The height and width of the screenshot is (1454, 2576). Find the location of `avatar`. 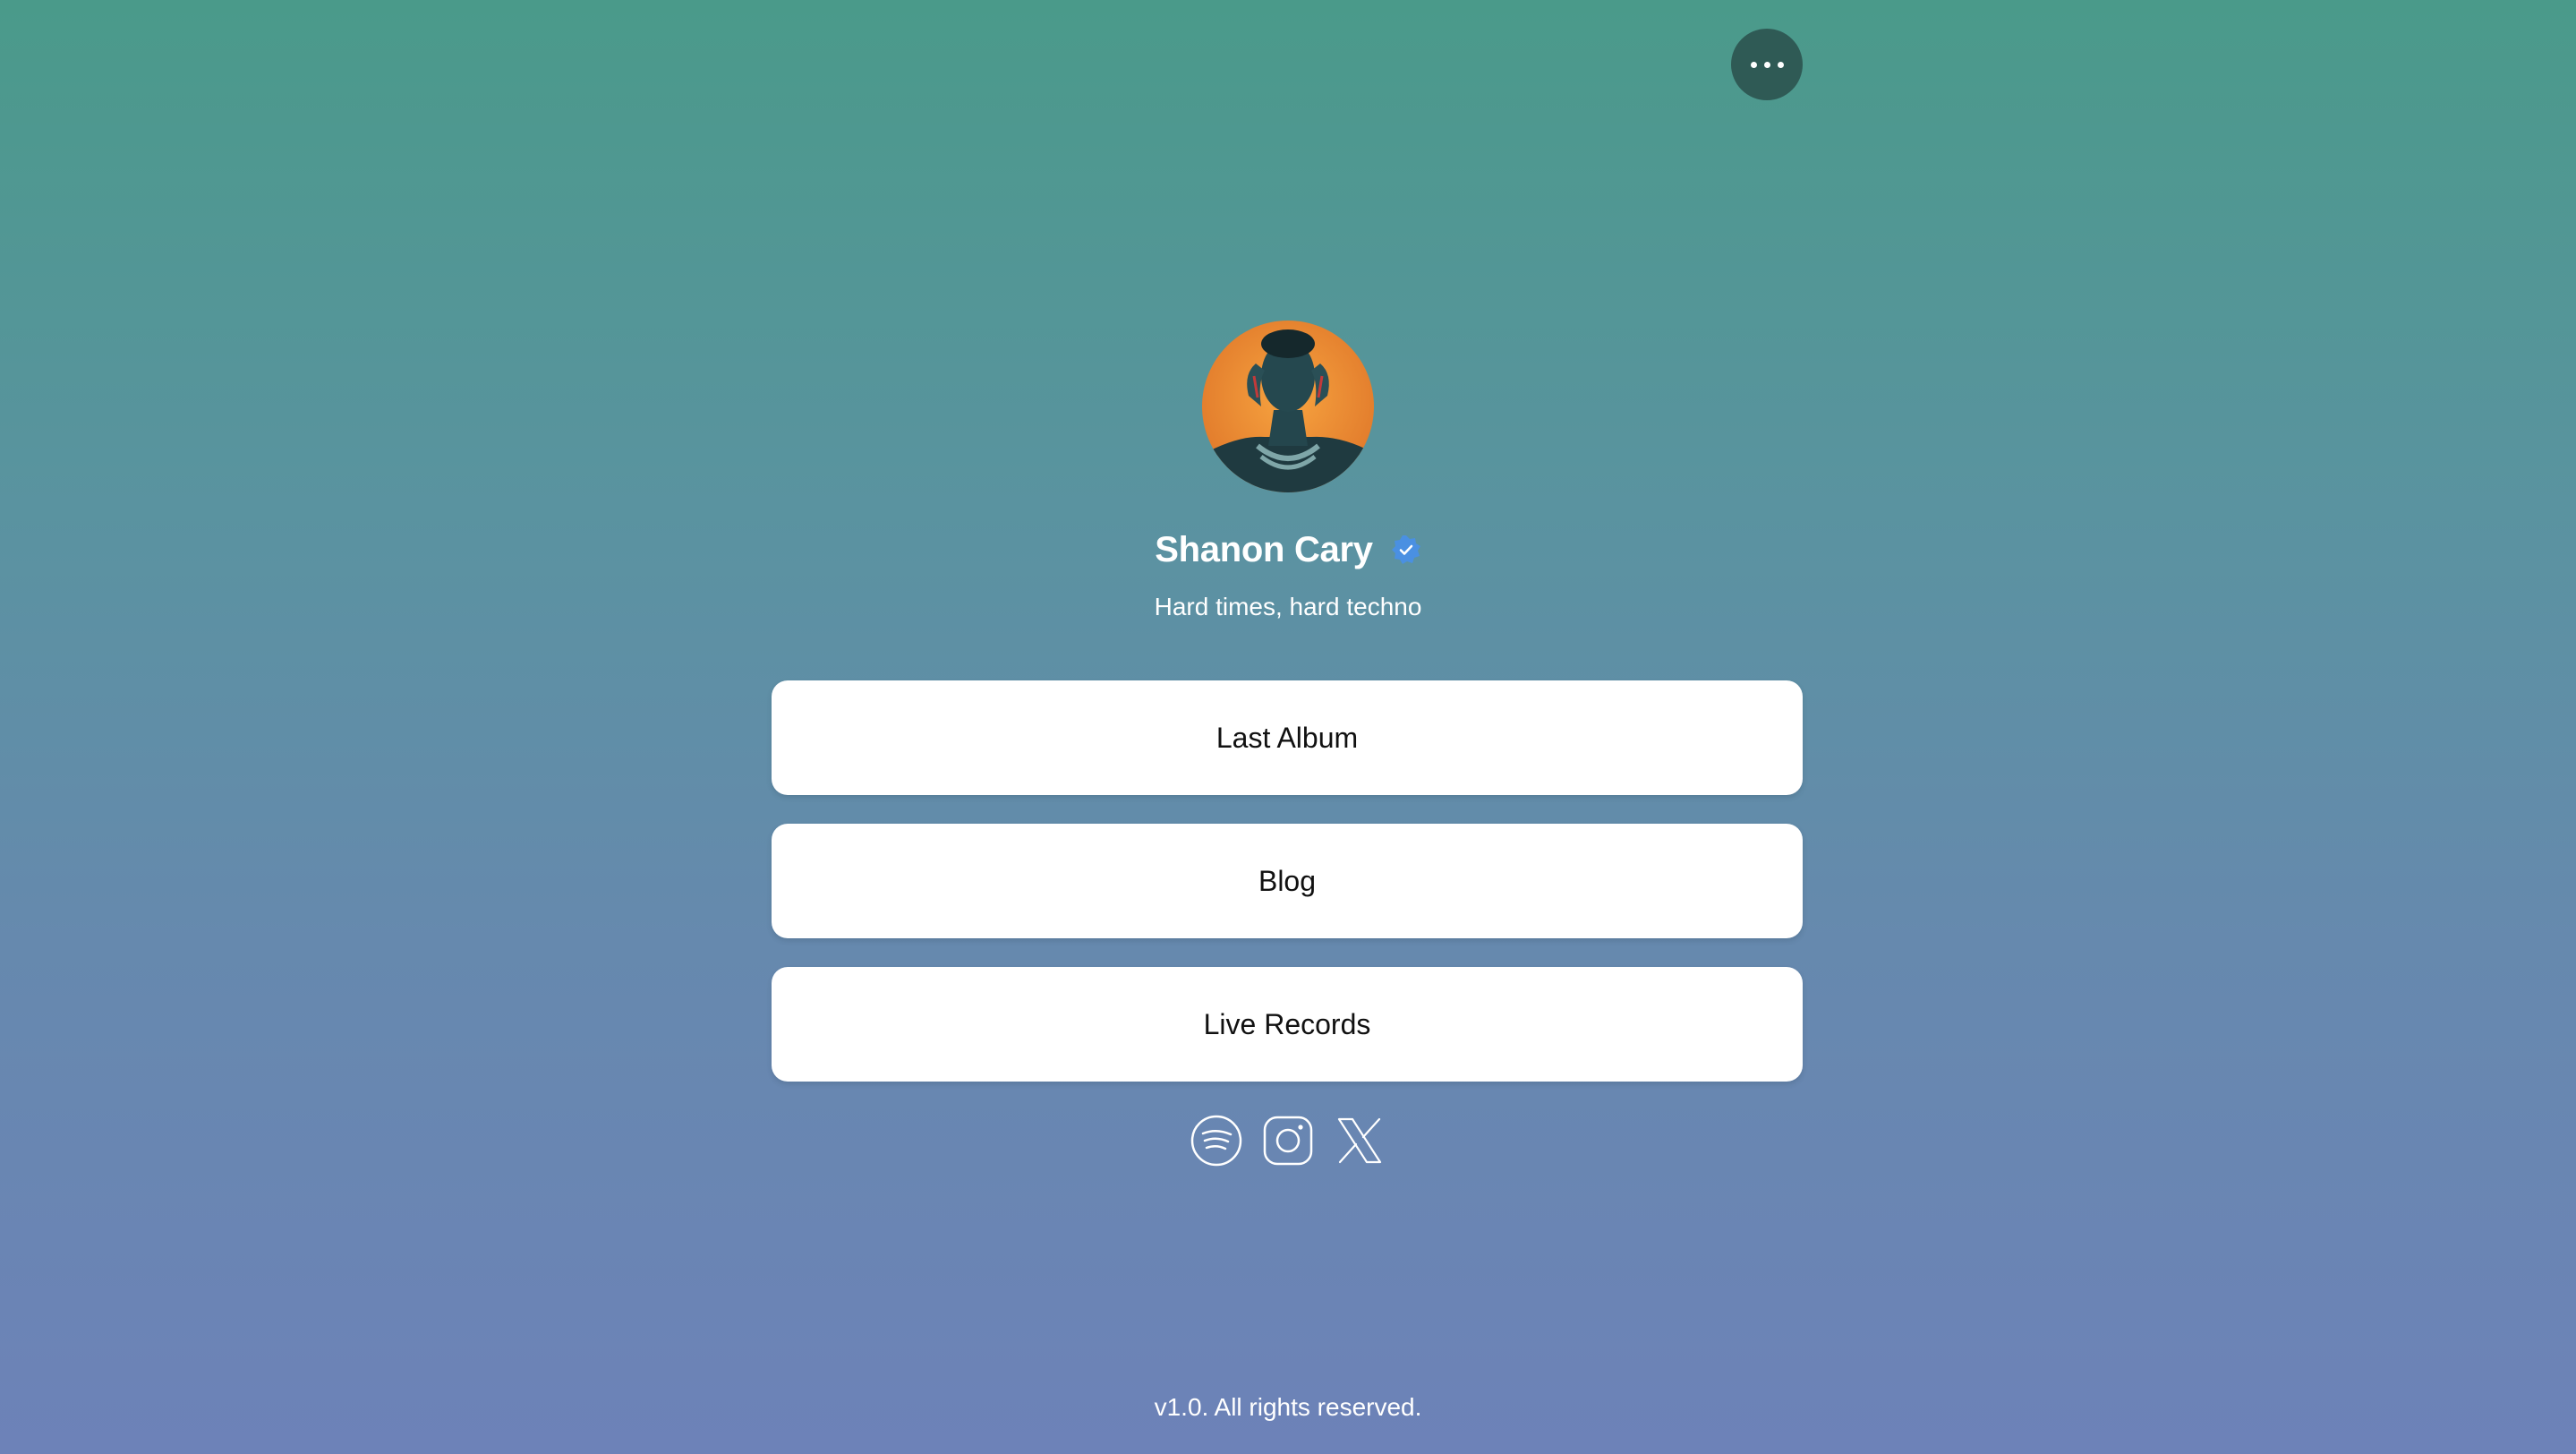

avatar is located at coordinates (1288, 406).